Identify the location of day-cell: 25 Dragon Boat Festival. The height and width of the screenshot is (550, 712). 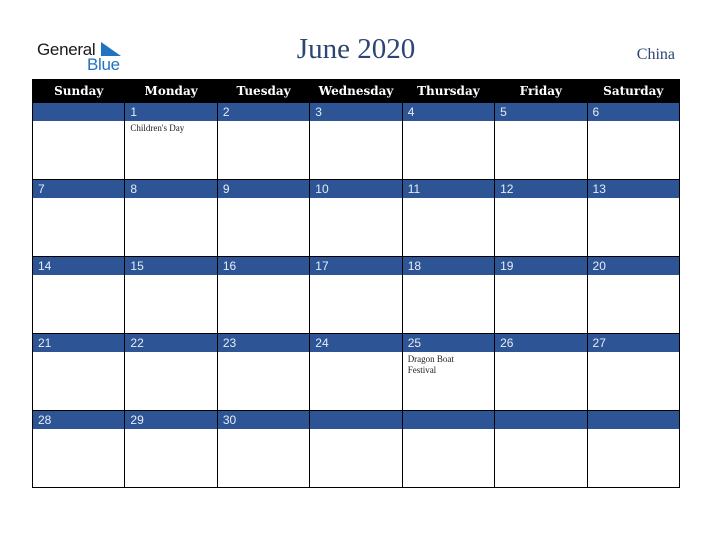
(448, 372).